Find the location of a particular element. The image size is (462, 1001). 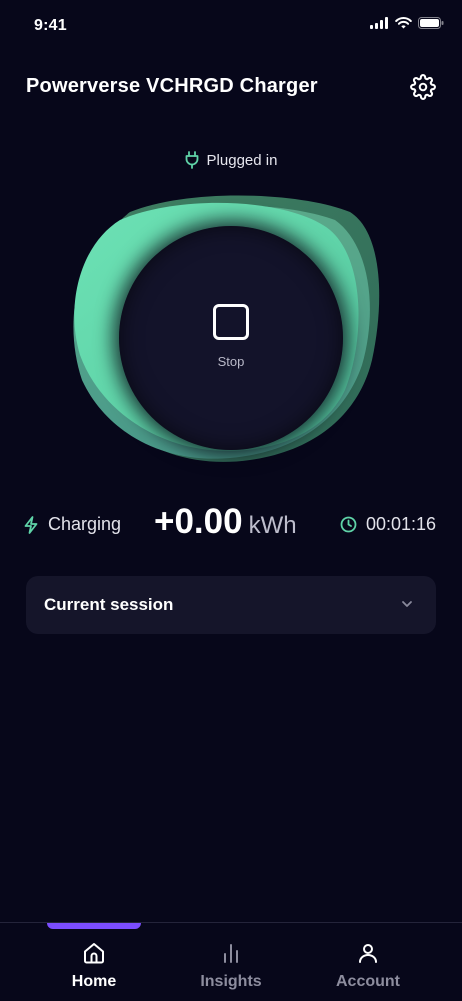

current-session-card: Current session is located at coordinates (231, 605).